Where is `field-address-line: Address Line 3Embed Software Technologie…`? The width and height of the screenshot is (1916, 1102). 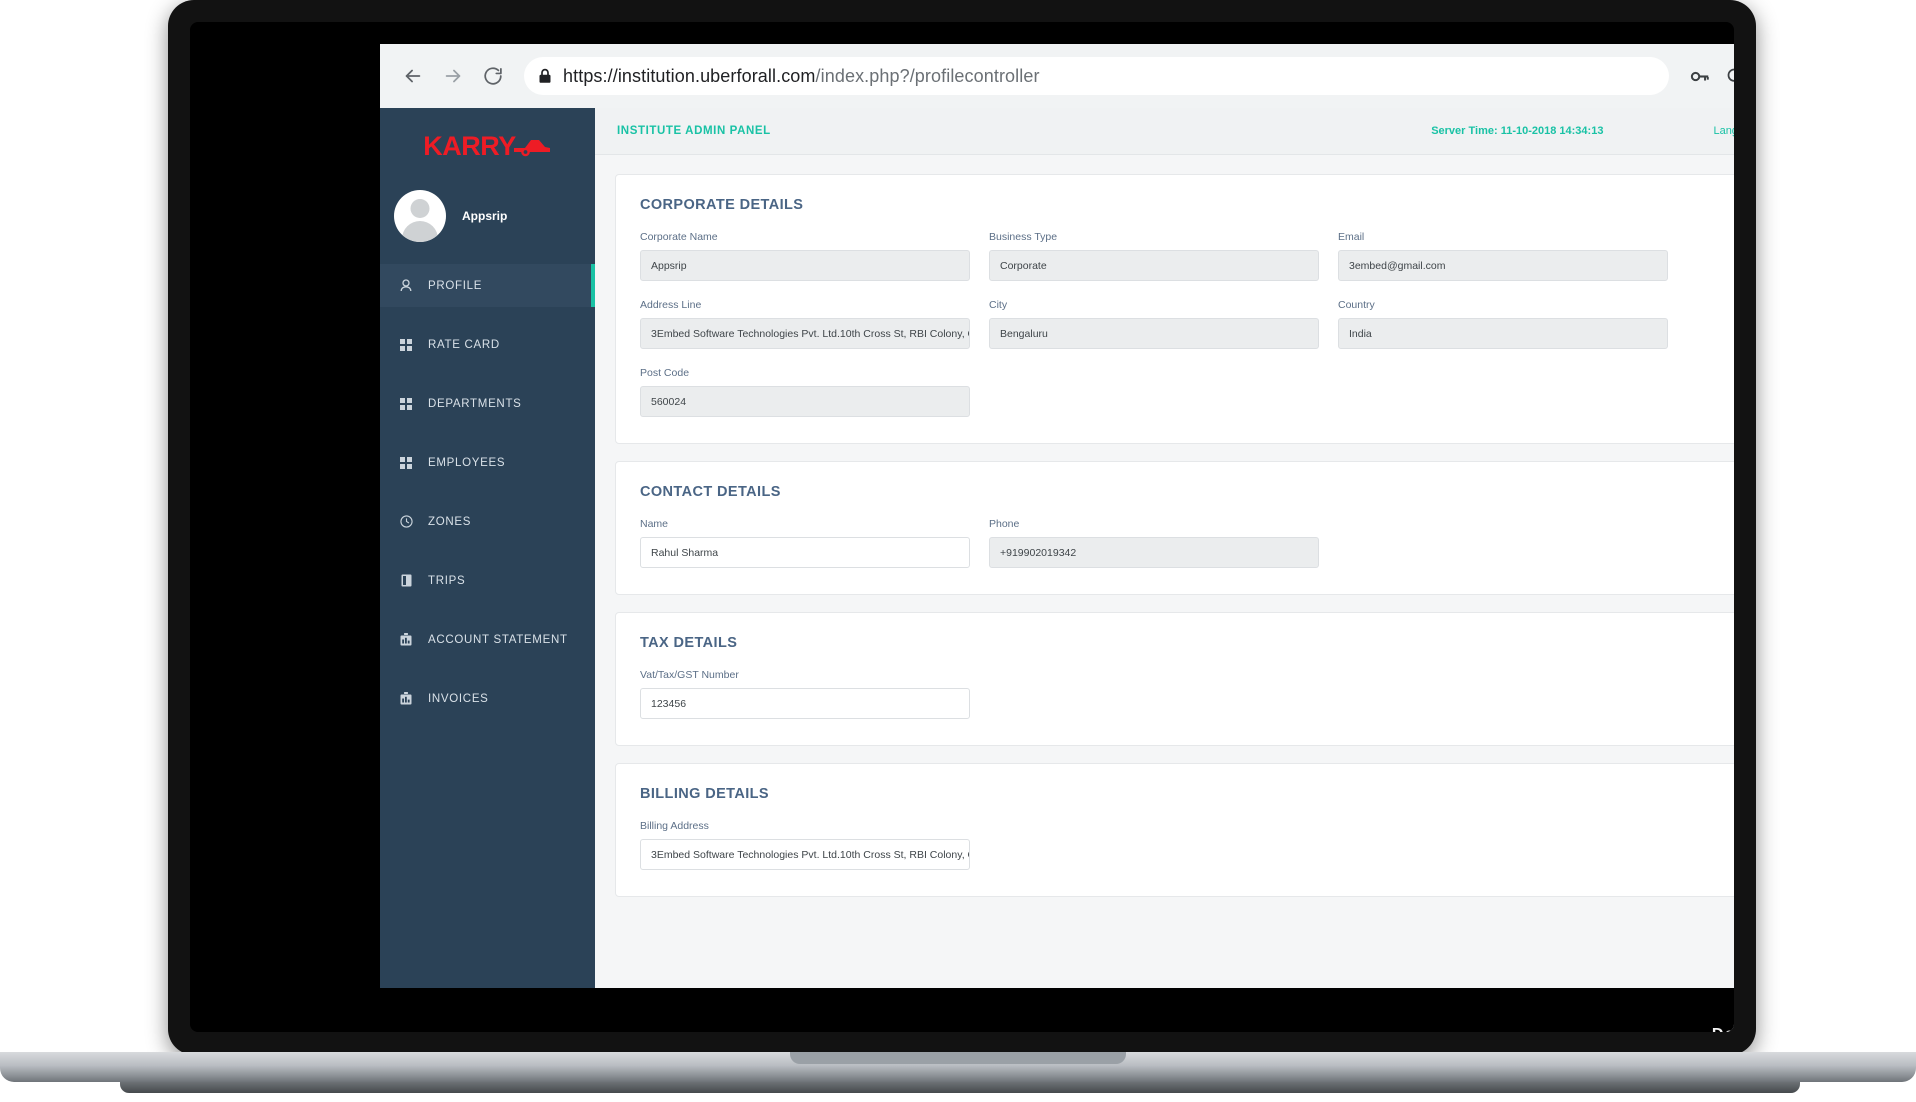
field-address-line: Address Line 3Embed Software Technologie… is located at coordinates (805, 324).